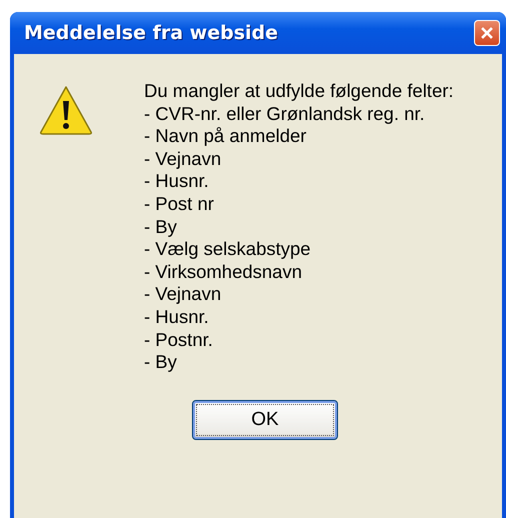 Image resolution: width=506 pixels, height=518 pixels. Describe the element at coordinates (299, 91) in the screenshot. I see `message-heading: Du mangler at udfylde følgende felter:` at that location.